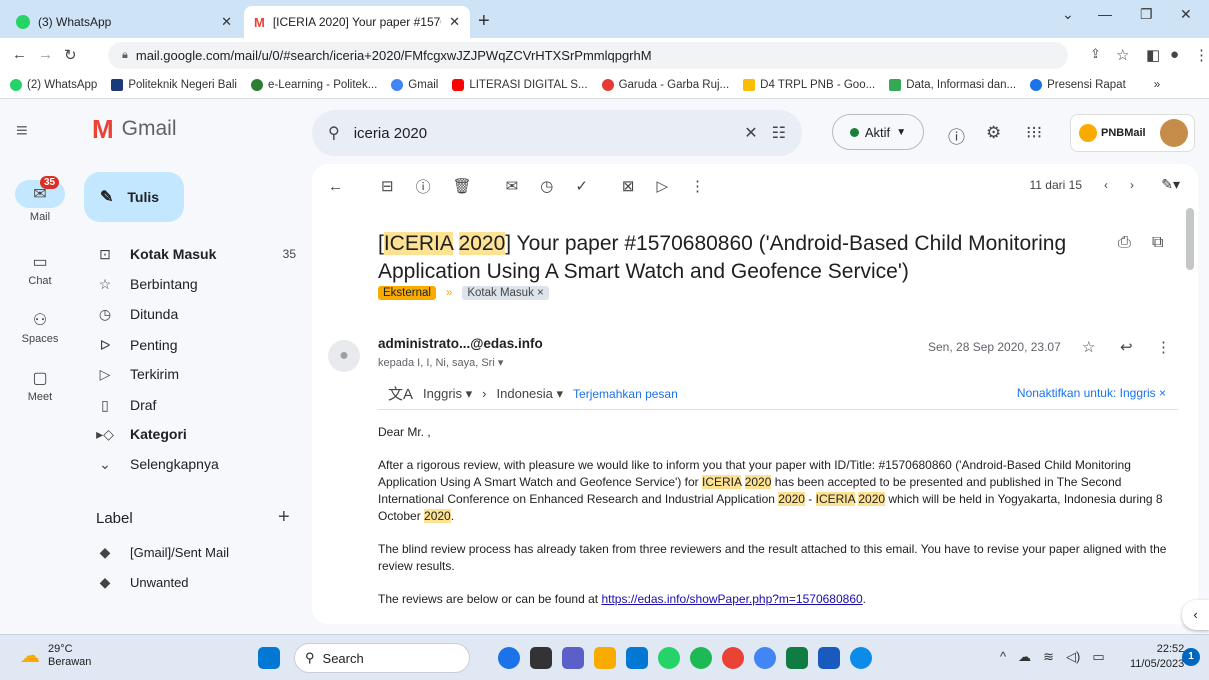 The height and width of the screenshot is (680, 1209). Describe the element at coordinates (1146, 14) in the screenshot. I see `restore-icon: ❐` at that location.